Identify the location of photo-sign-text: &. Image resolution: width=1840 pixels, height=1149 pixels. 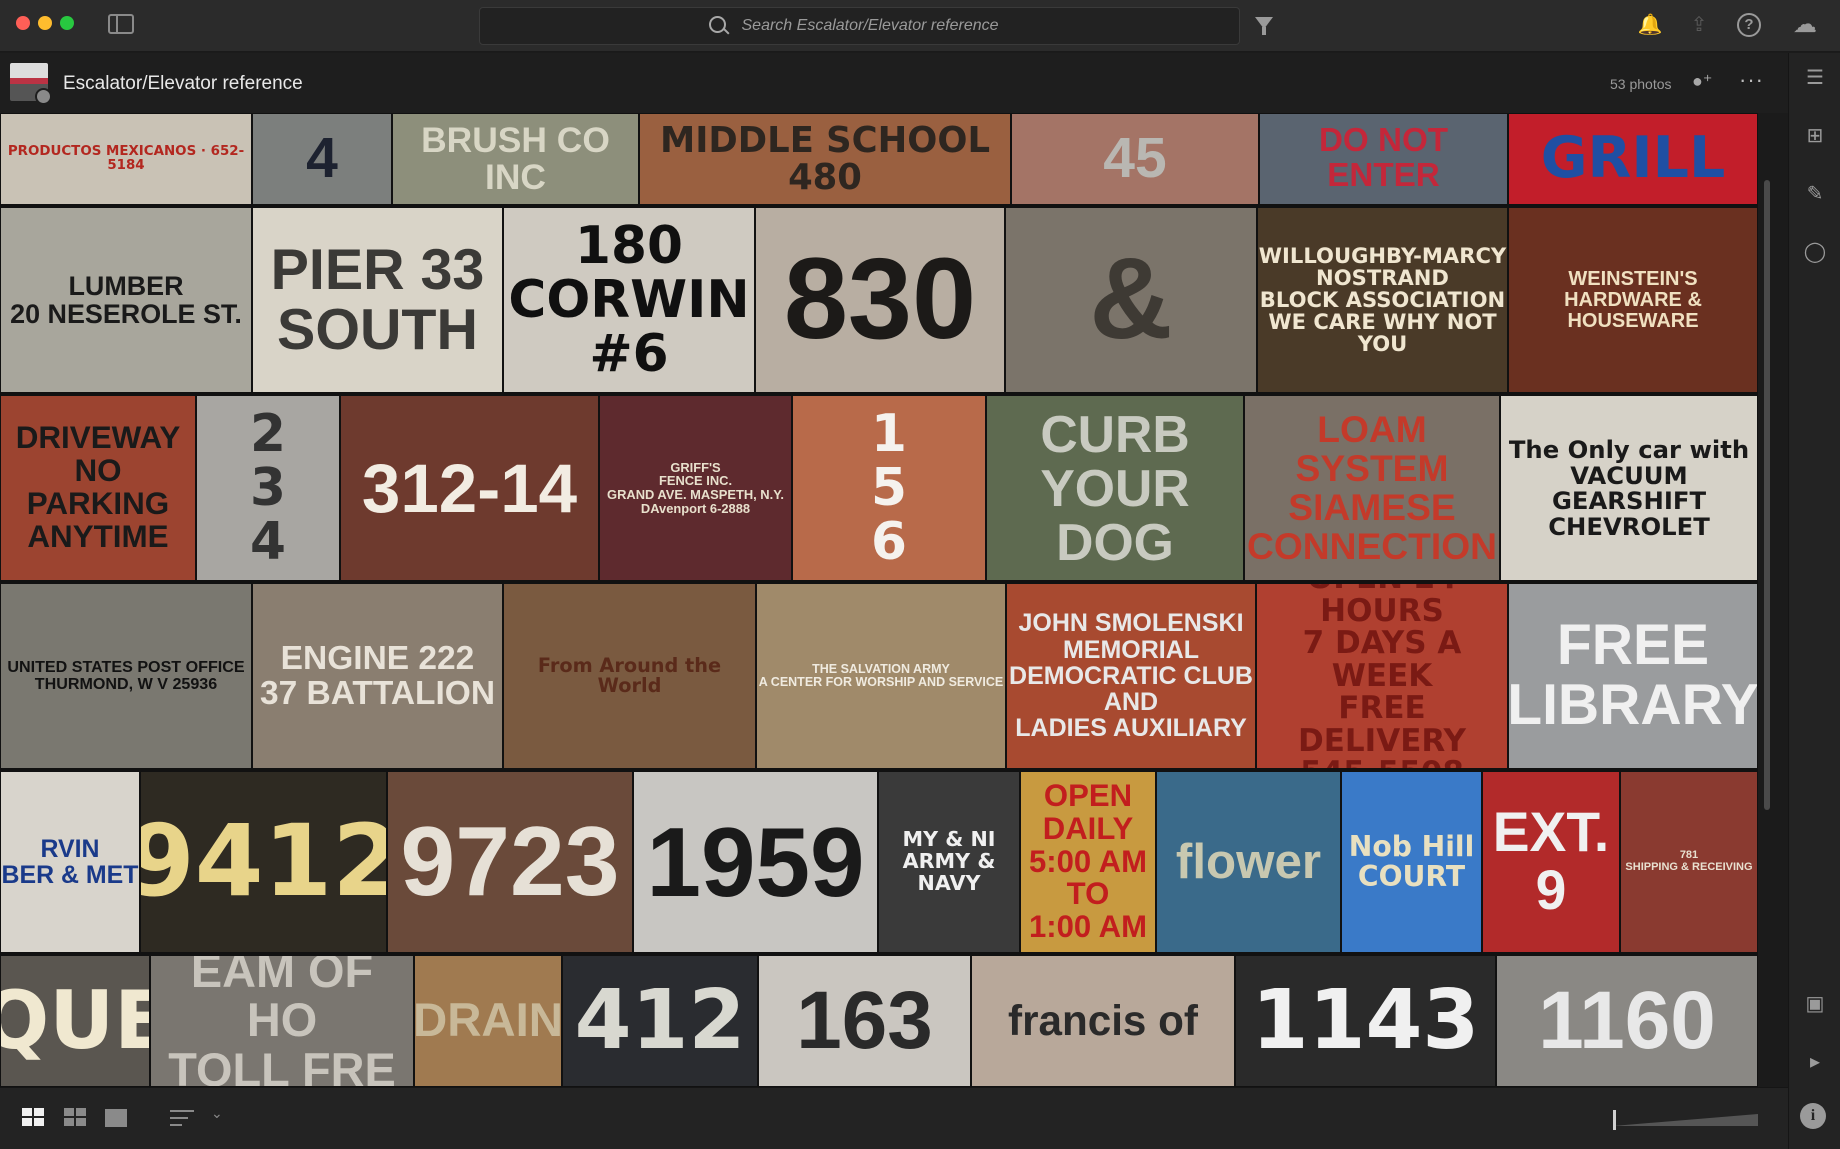
(1131, 299).